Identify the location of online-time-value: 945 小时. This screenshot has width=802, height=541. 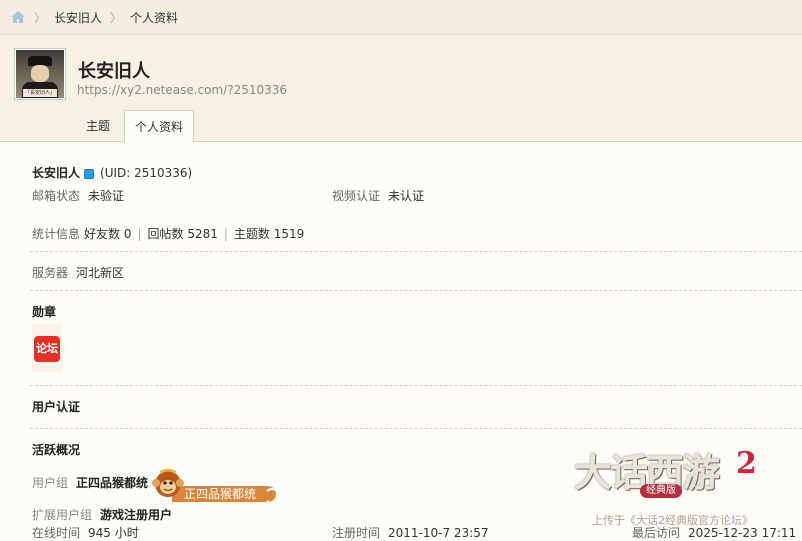
(113, 533).